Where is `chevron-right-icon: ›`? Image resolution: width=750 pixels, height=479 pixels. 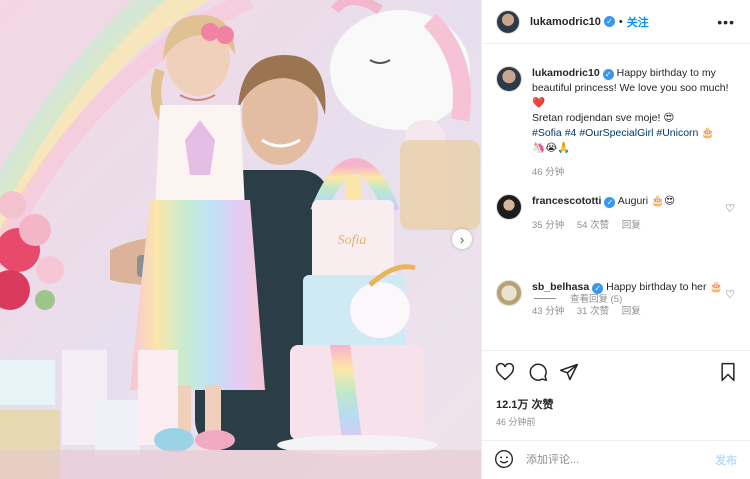 chevron-right-icon: › is located at coordinates (462, 239).